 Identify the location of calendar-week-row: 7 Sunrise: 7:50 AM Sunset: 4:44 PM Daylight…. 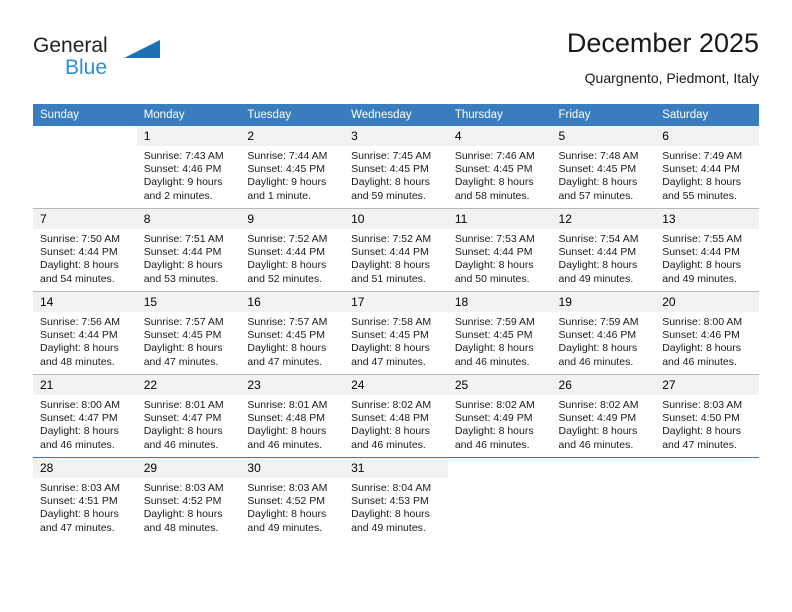
(396, 250).